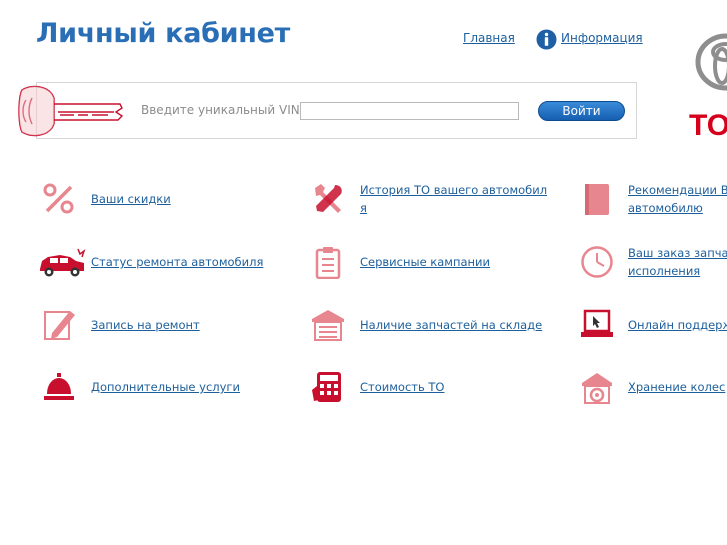 Image resolution: width=727 pixels, height=545 pixels. I want to click on book-icon, so click(597, 199).